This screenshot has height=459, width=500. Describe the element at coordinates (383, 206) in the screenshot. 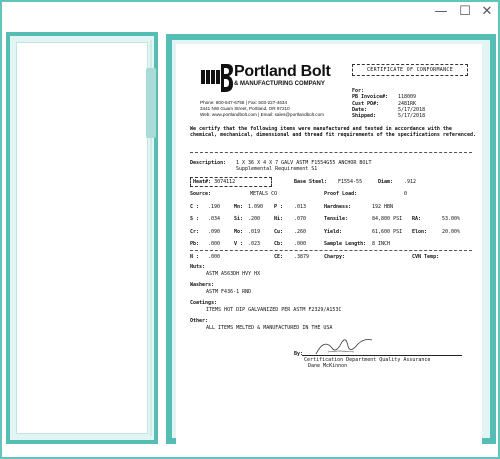

I see `property-value: 192 HBN` at that location.